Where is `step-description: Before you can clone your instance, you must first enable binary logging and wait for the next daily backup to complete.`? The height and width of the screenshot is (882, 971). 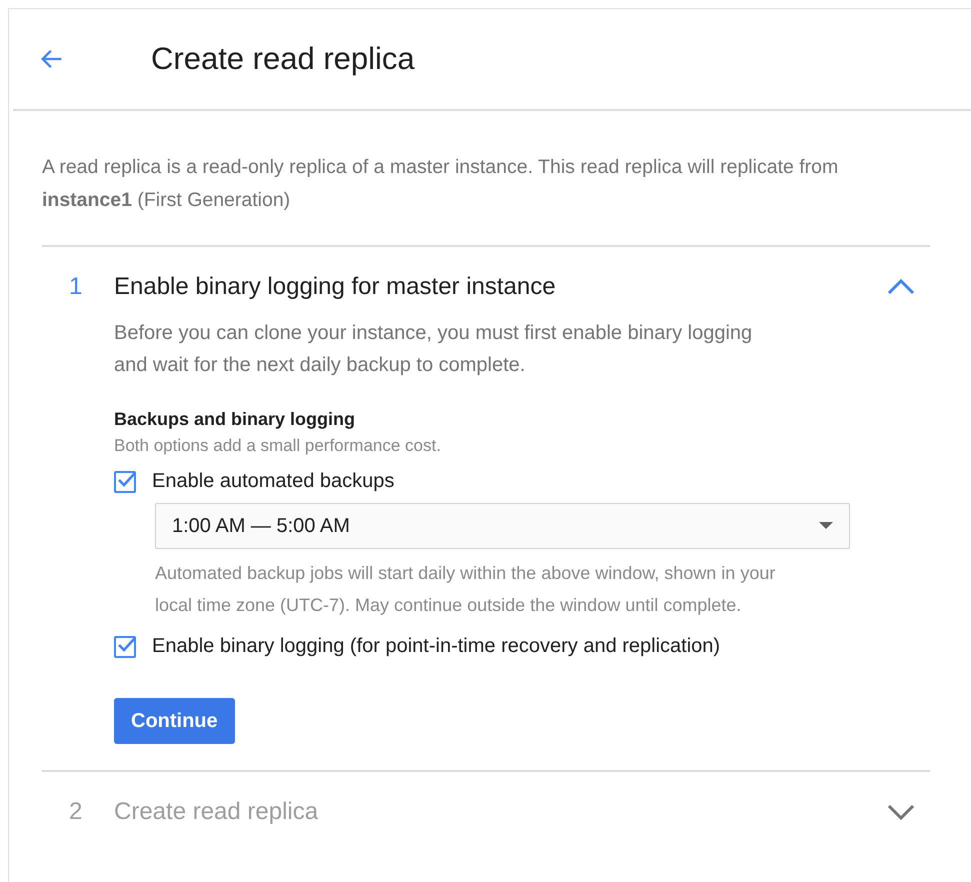
step-description: Before you can clone your instance, you must first enable binary logging and wait for the next daily backup to complete. is located at coordinates (434, 349).